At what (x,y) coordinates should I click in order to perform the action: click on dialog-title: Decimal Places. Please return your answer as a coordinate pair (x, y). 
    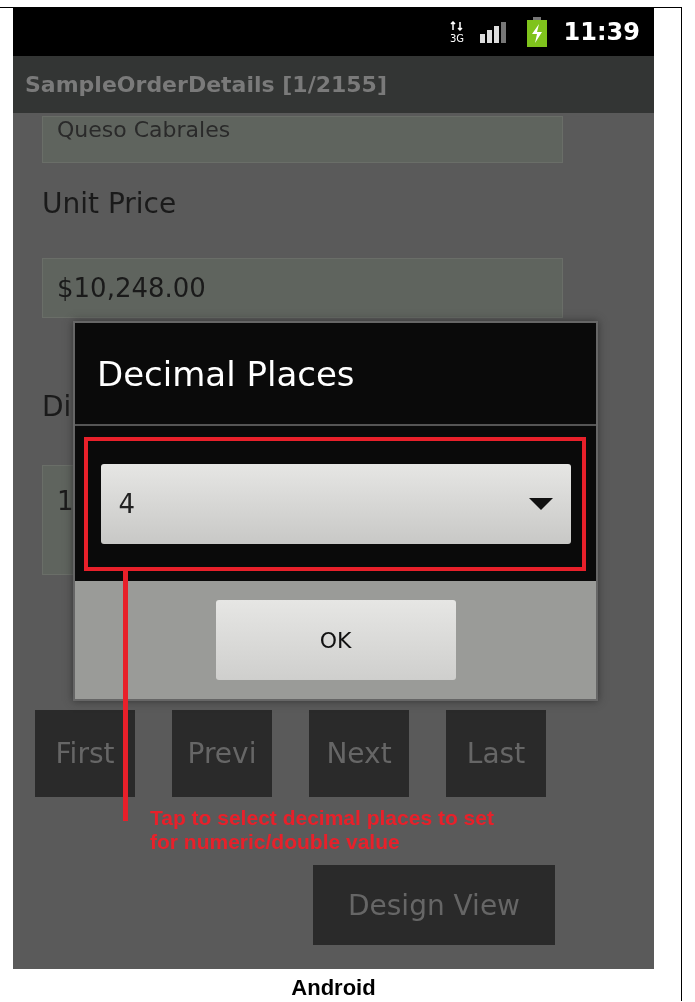
    Looking at the image, I should click on (226, 373).